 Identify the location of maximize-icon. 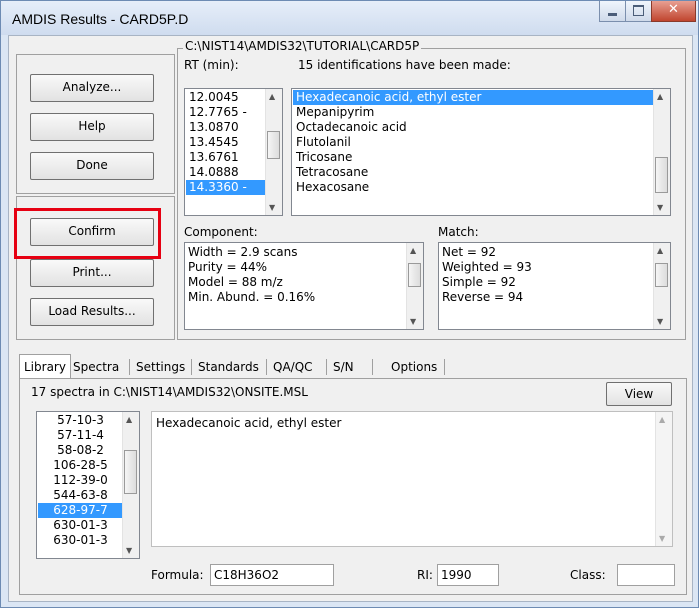
(638, 10).